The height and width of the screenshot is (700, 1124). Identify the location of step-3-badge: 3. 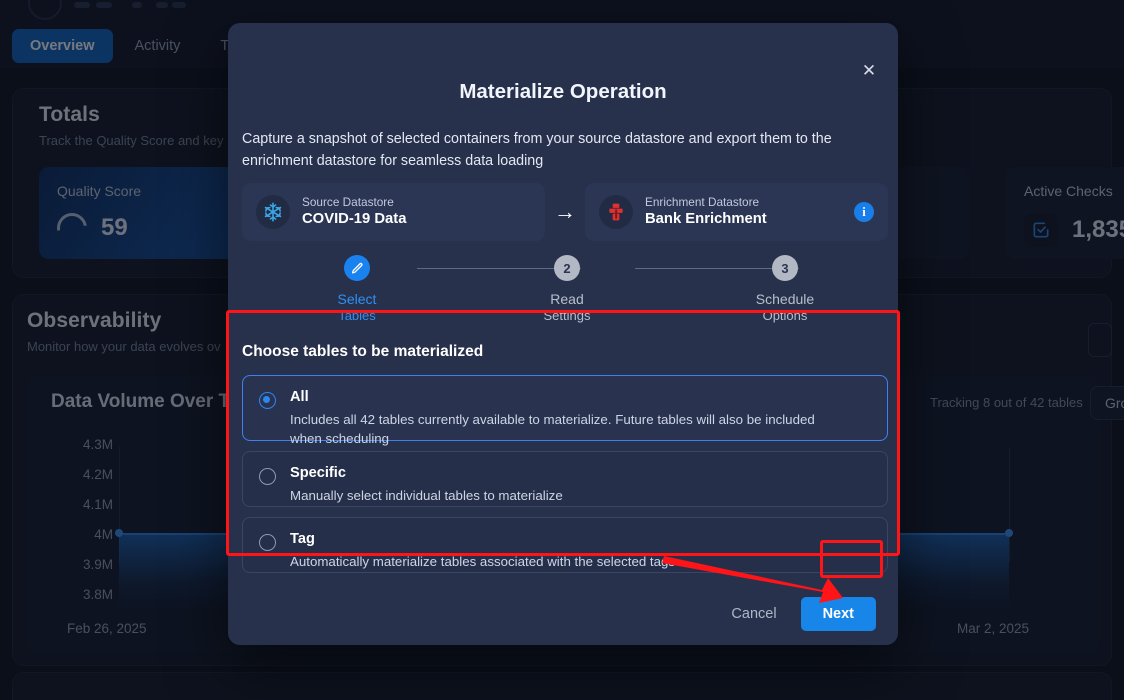
(785, 268).